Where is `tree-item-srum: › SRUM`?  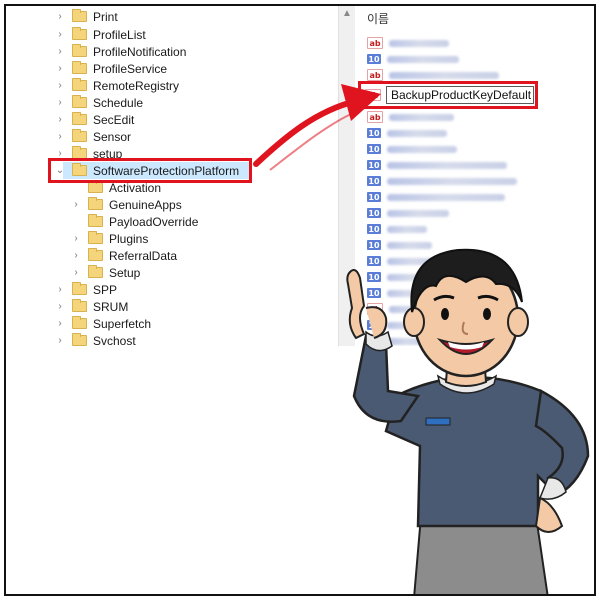 tree-item-srum: › SRUM is located at coordinates (91, 306).